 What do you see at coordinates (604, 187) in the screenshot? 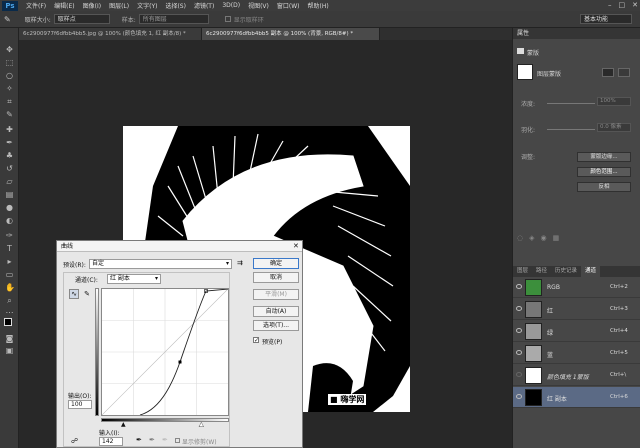
I see `invert-button: 反相` at bounding box center [604, 187].